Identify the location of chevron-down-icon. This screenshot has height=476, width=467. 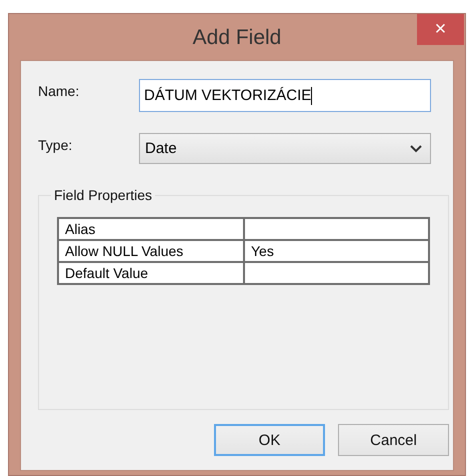
(416, 148).